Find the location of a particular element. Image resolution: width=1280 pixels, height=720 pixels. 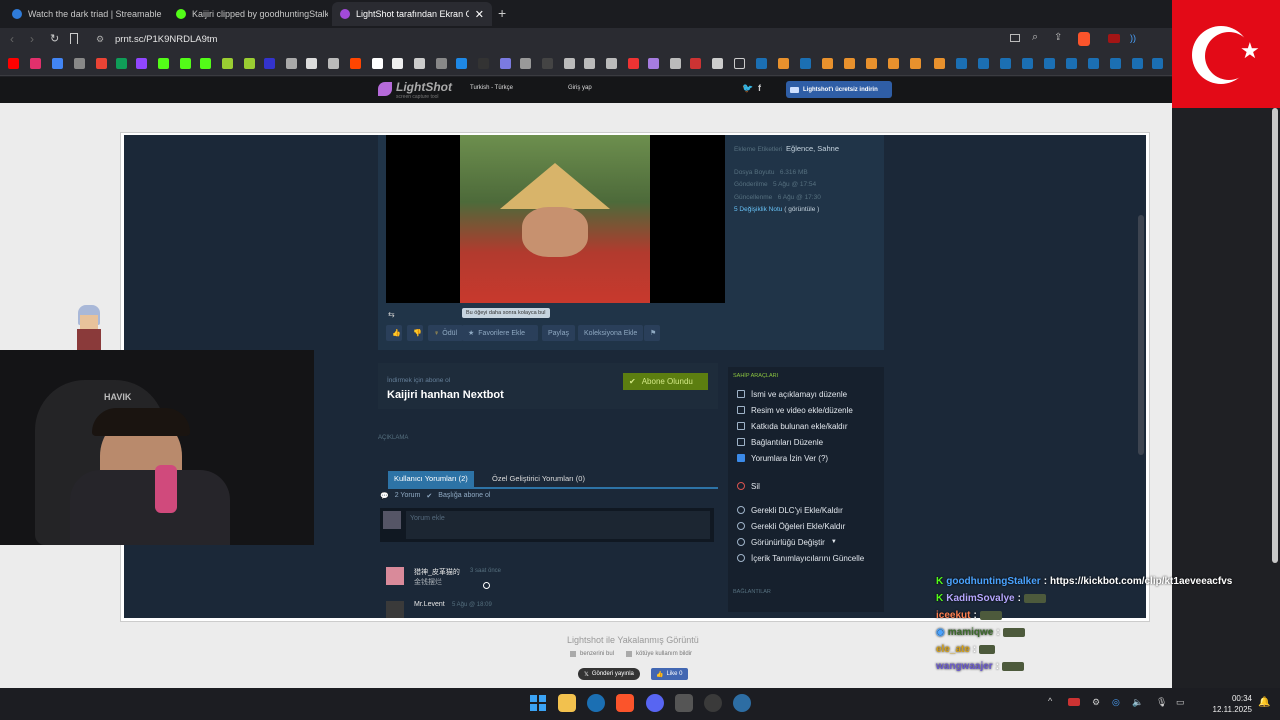

instagram-bookmark-icon is located at coordinates (35, 63).